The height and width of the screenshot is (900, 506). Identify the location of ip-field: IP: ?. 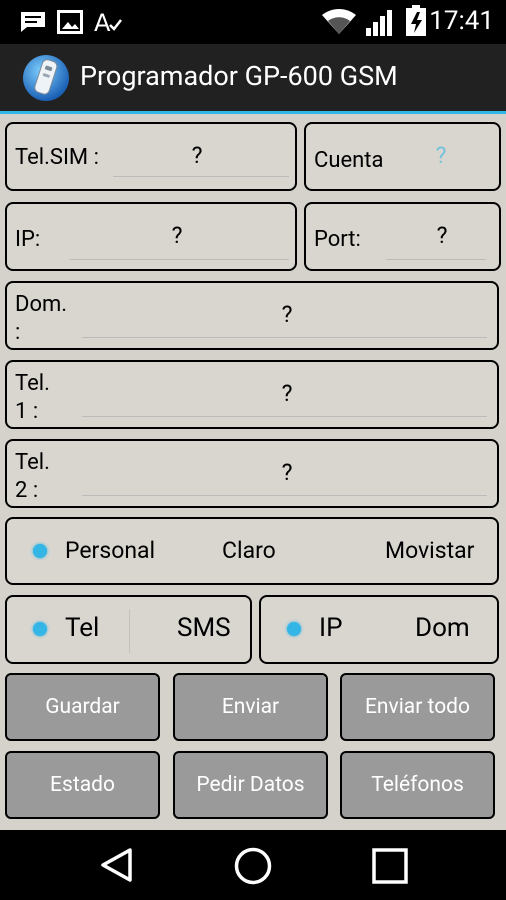
(151, 236).